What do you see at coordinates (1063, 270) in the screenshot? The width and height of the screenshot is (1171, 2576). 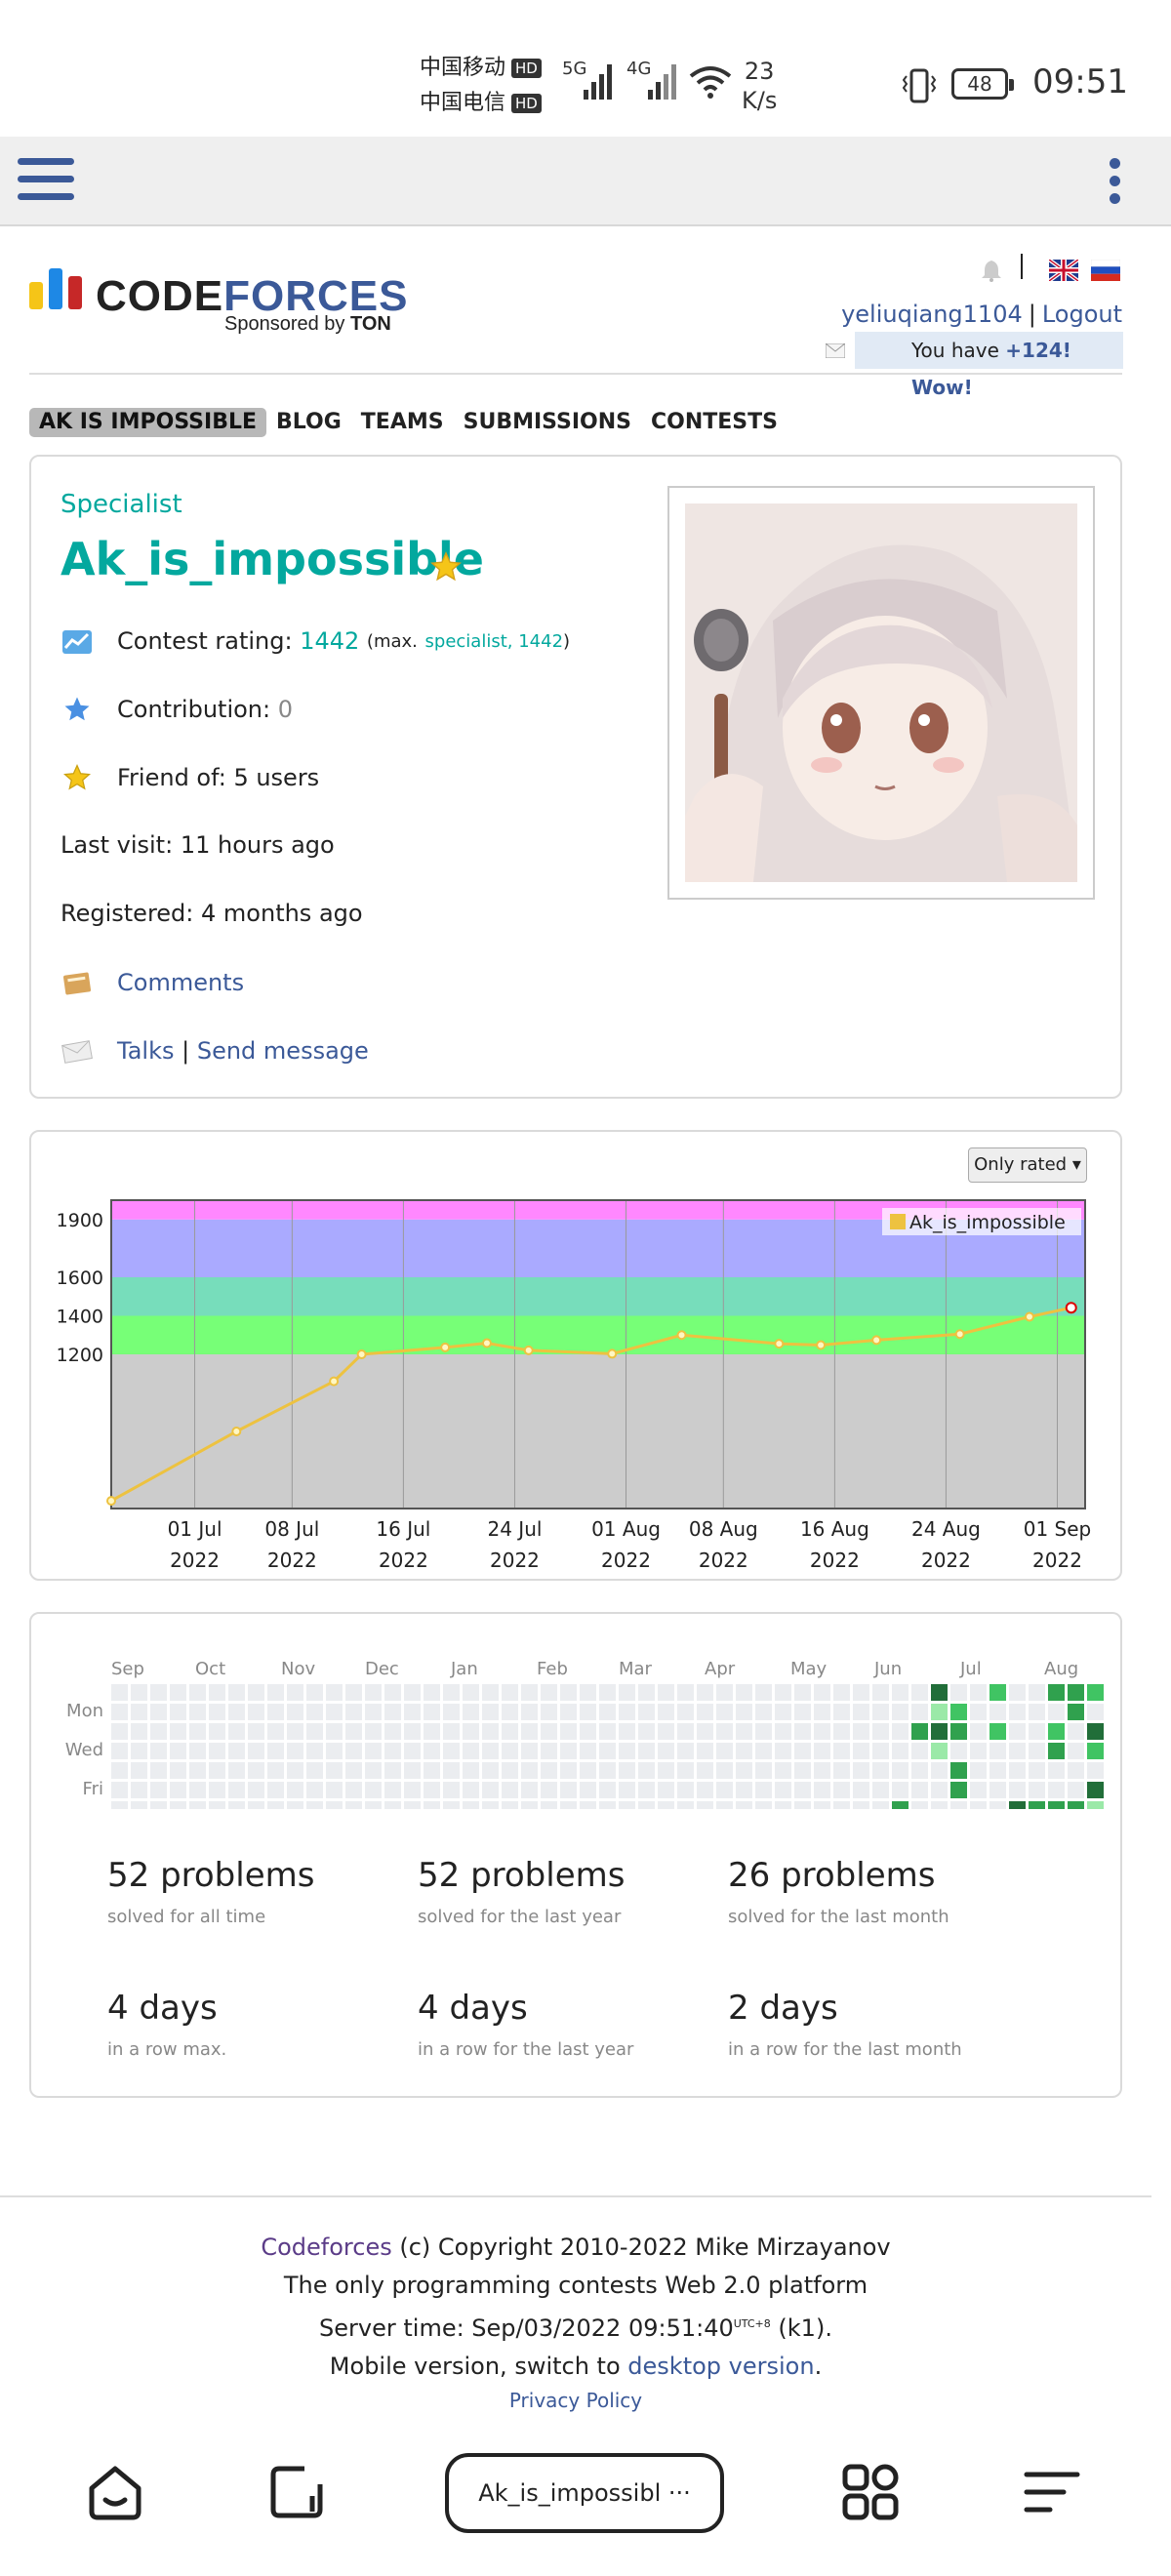 I see `english-flag-icon` at bounding box center [1063, 270].